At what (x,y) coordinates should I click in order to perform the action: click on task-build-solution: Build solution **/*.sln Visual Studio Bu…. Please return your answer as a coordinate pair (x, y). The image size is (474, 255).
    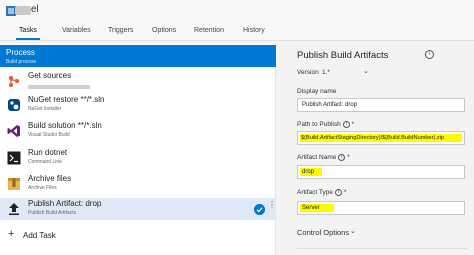
    Looking at the image, I should click on (138, 131).